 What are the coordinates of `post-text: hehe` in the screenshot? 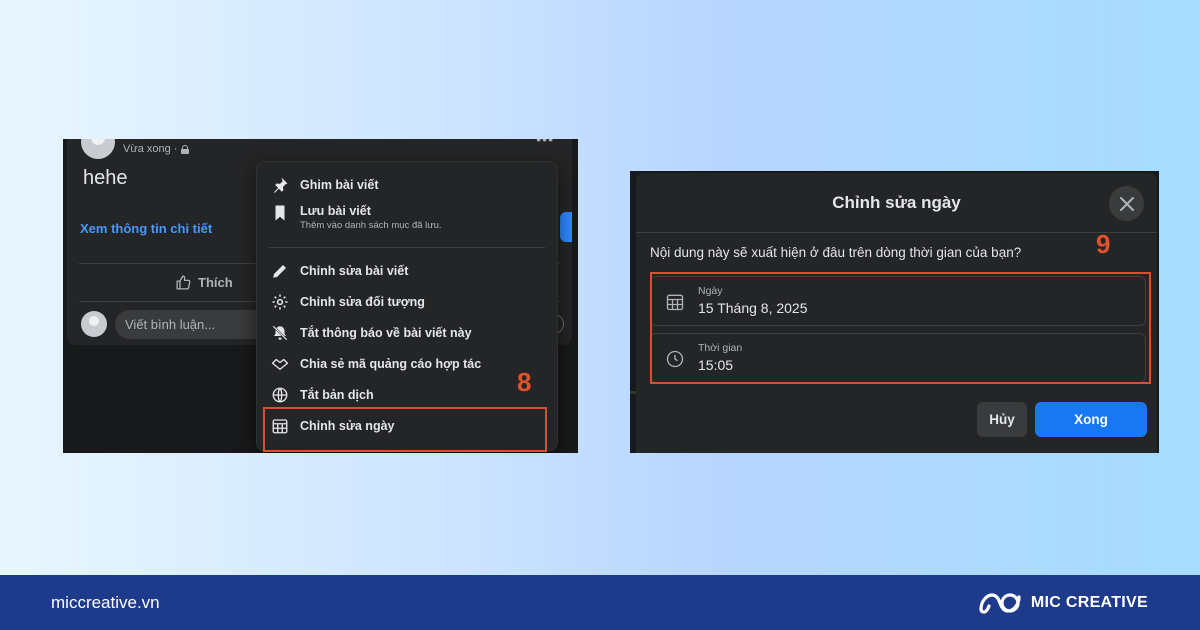 It's located at (105, 178).